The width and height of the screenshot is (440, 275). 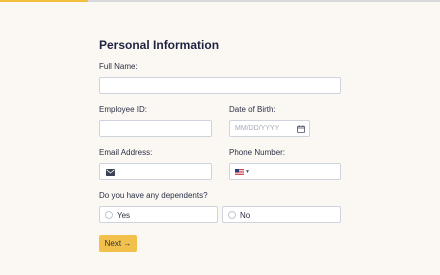 I want to click on date-of-birth-input: MM/DD/YYYY, so click(x=269, y=128).